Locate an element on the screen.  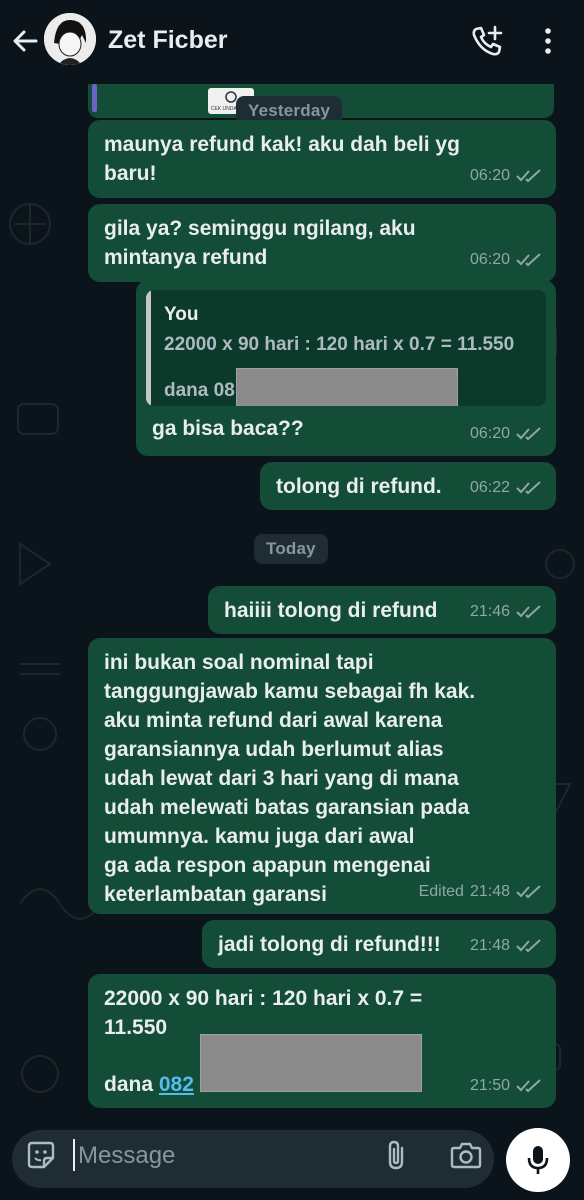
chat-header: Zet Ficber is located at coordinates (292, 42).